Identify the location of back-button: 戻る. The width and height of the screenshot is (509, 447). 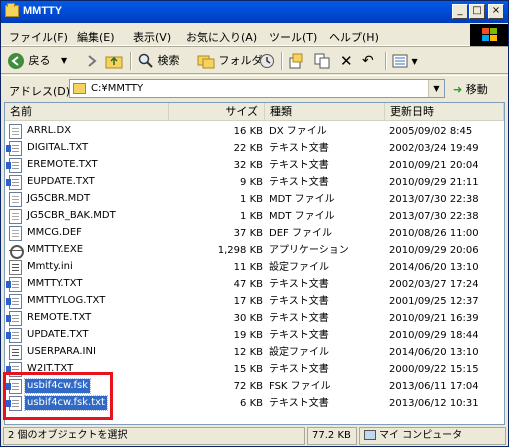
(29, 61).